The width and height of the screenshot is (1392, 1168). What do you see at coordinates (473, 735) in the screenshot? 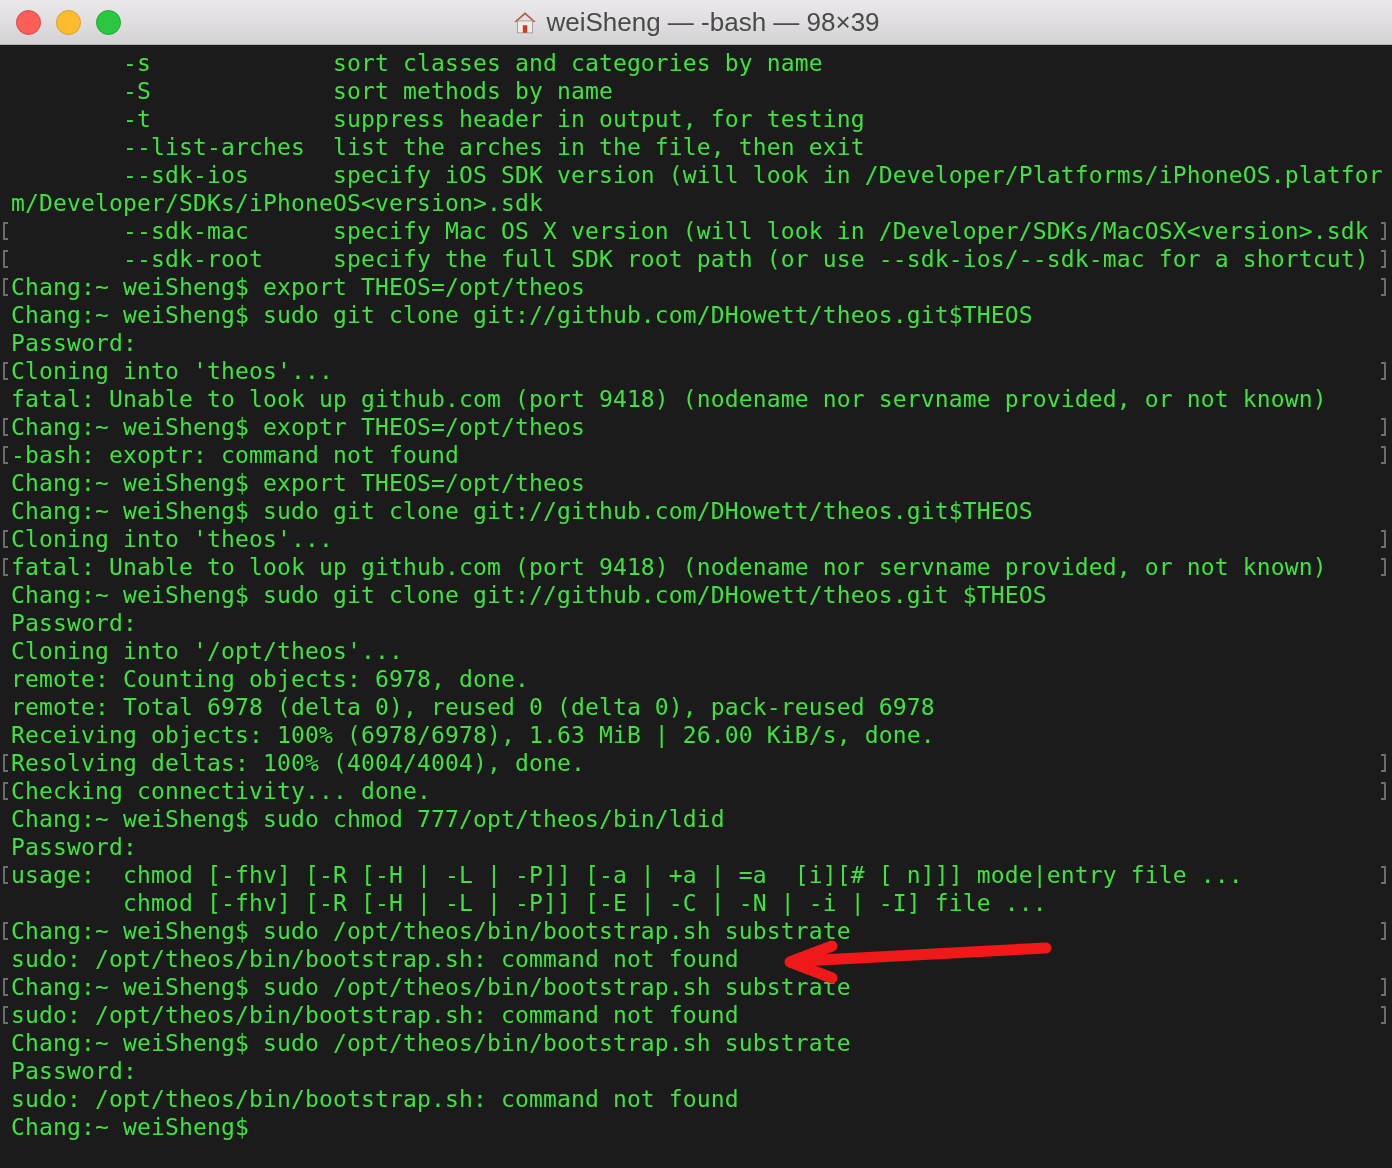
I see `terminal-line: Receiving objects: 100% (6978/6978), 1.63 MiB | 26.00 KiB/s, done.` at bounding box center [473, 735].